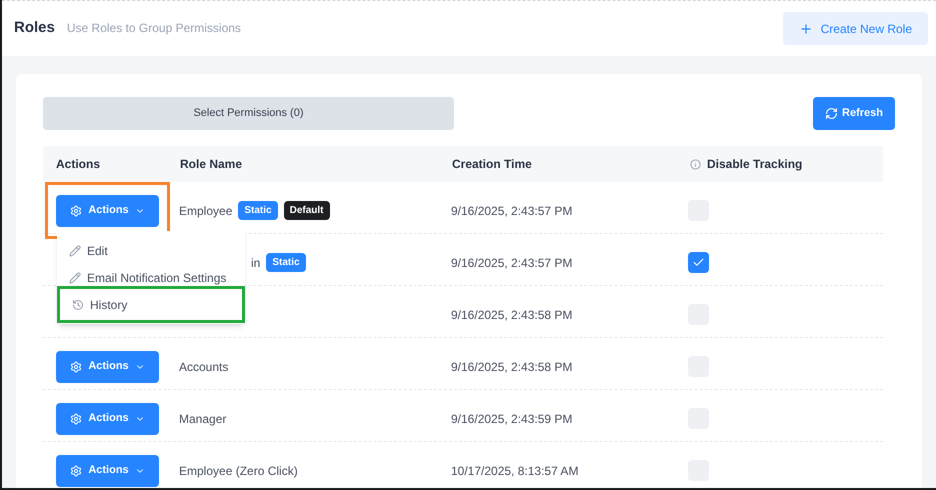  What do you see at coordinates (151, 250) in the screenshot?
I see `menu-item: Edit` at bounding box center [151, 250].